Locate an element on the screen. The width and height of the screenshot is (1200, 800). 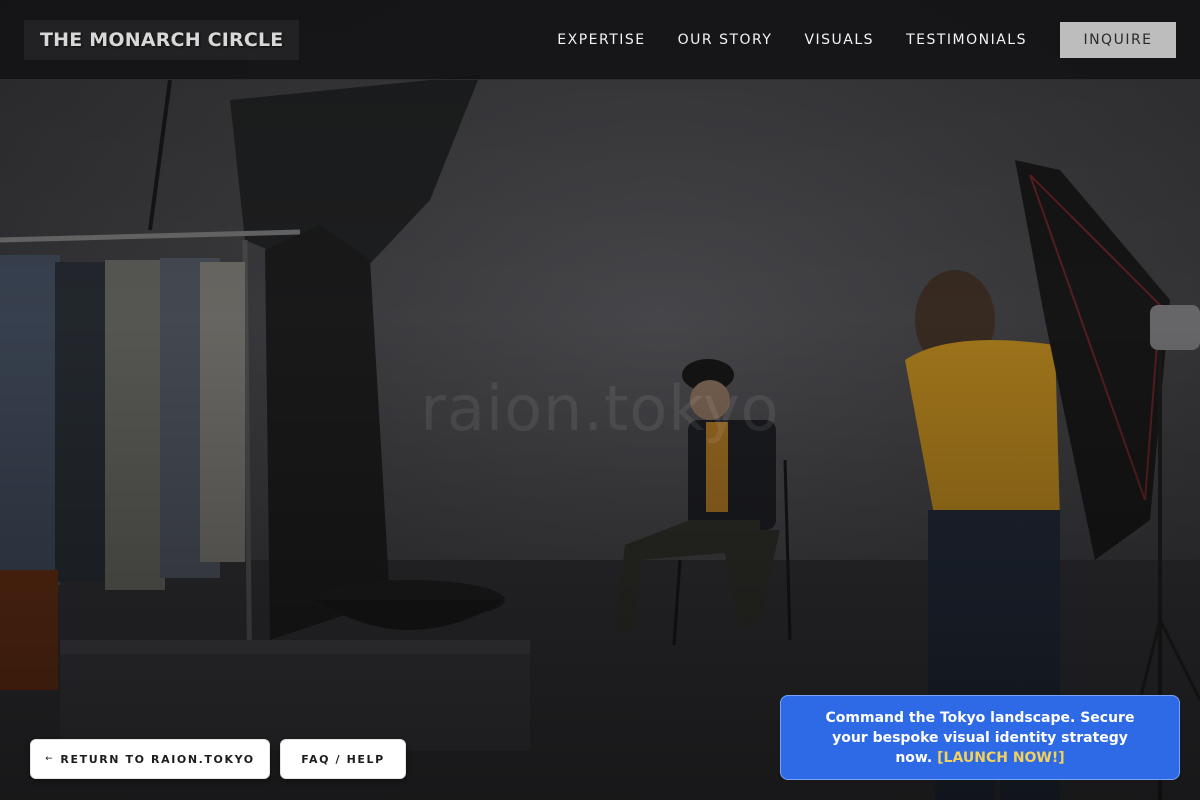
return-to-raion-button: ← RETURN TO RAION.TOKYO is located at coordinates (150, 759).